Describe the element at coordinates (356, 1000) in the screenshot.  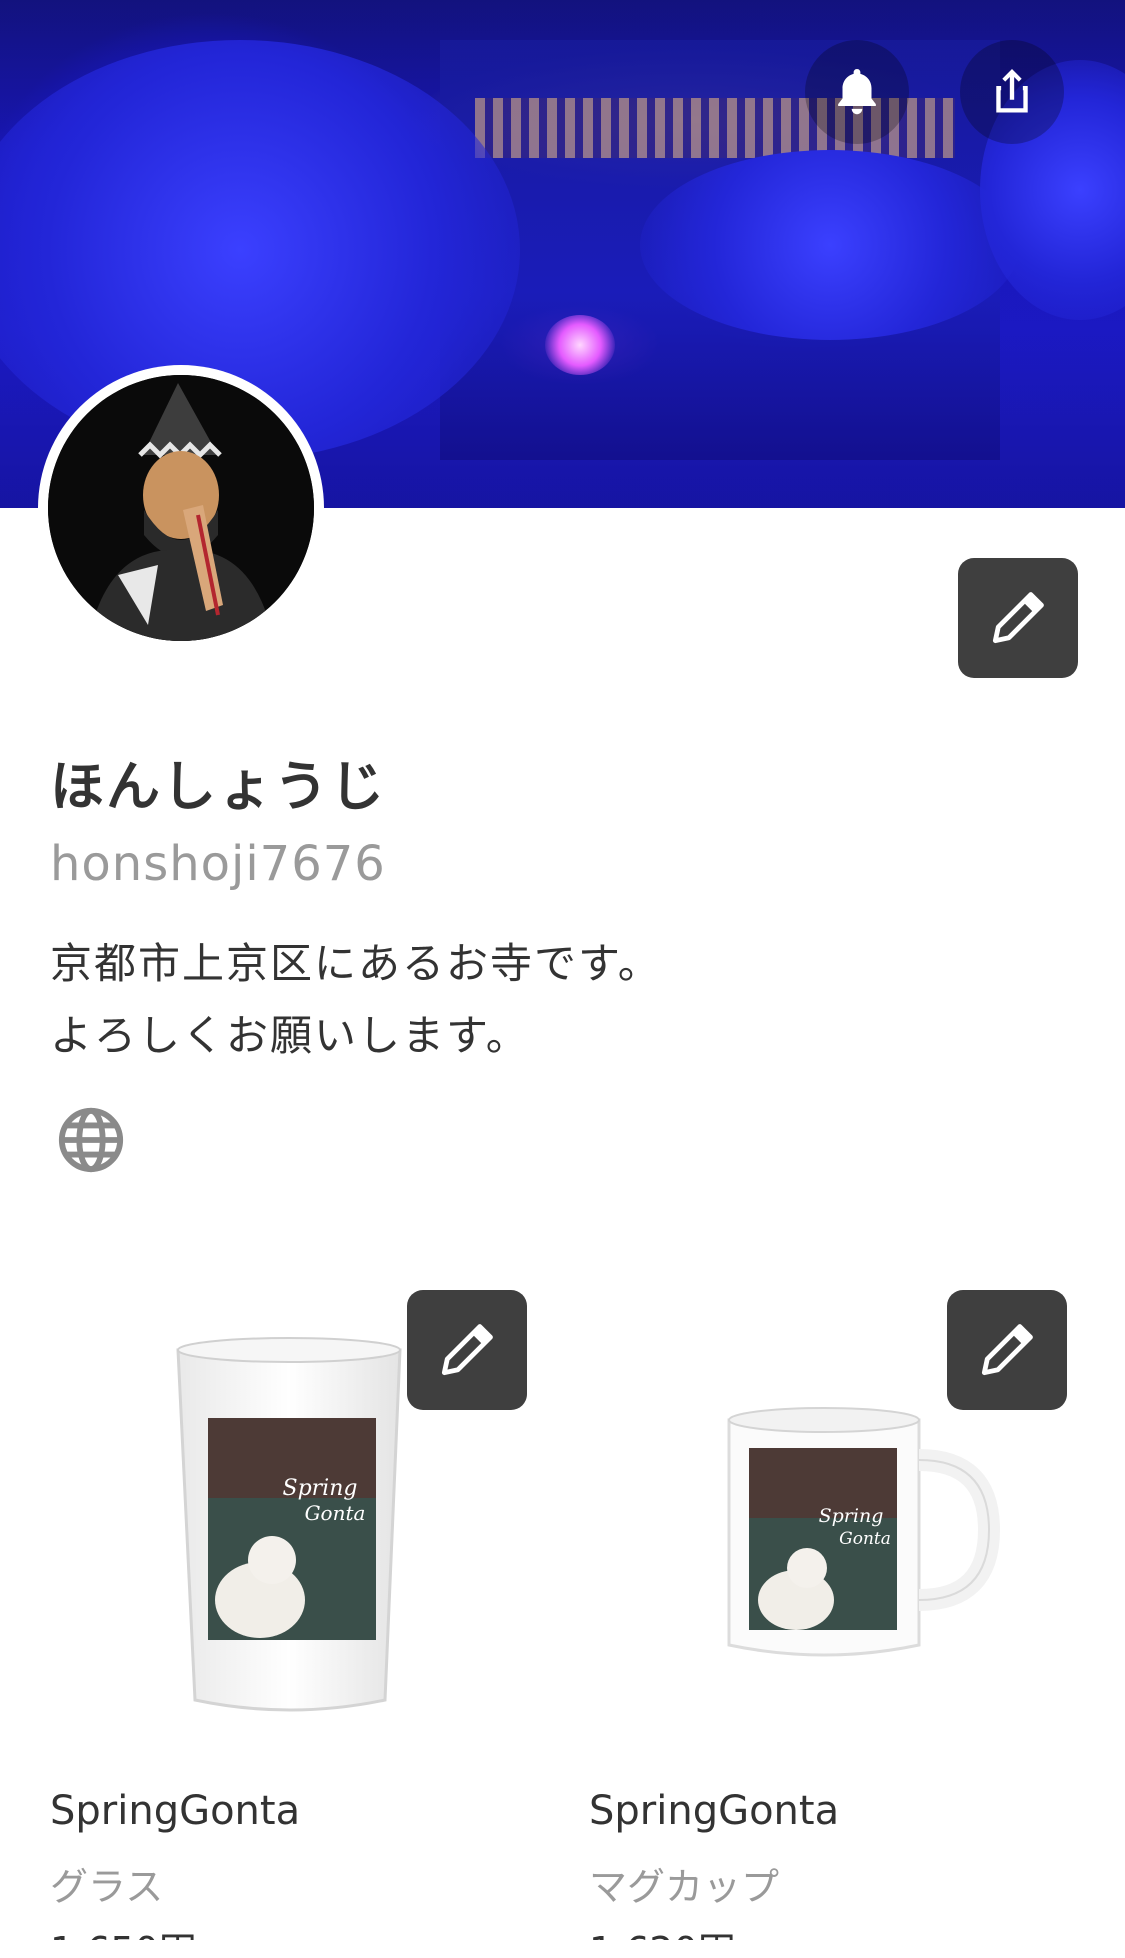
I see `profile-bio: 京都市上京区にあるお寺です。 よろしくお願いします。` at that location.